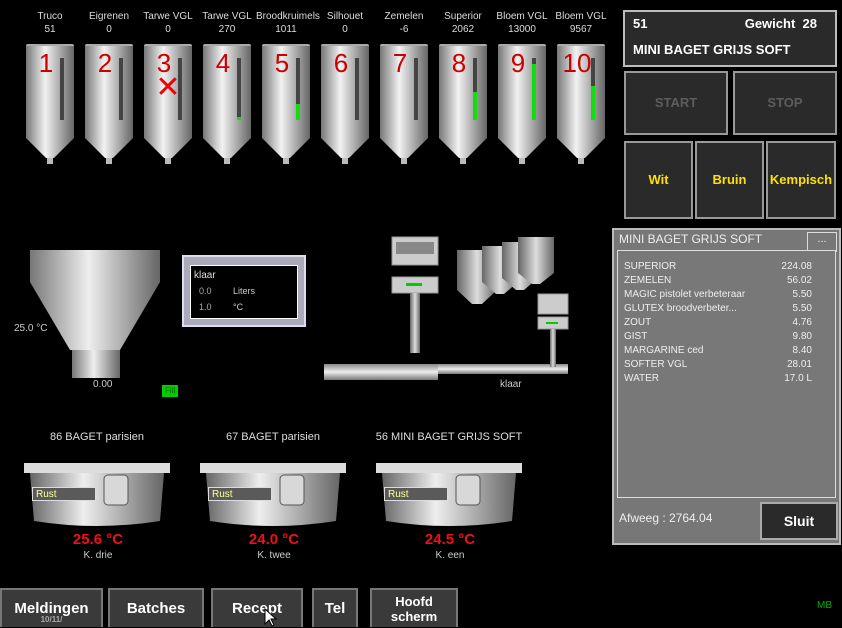  What do you see at coordinates (227, 16) in the screenshot?
I see `silo-name: Tarwe VGL` at bounding box center [227, 16].